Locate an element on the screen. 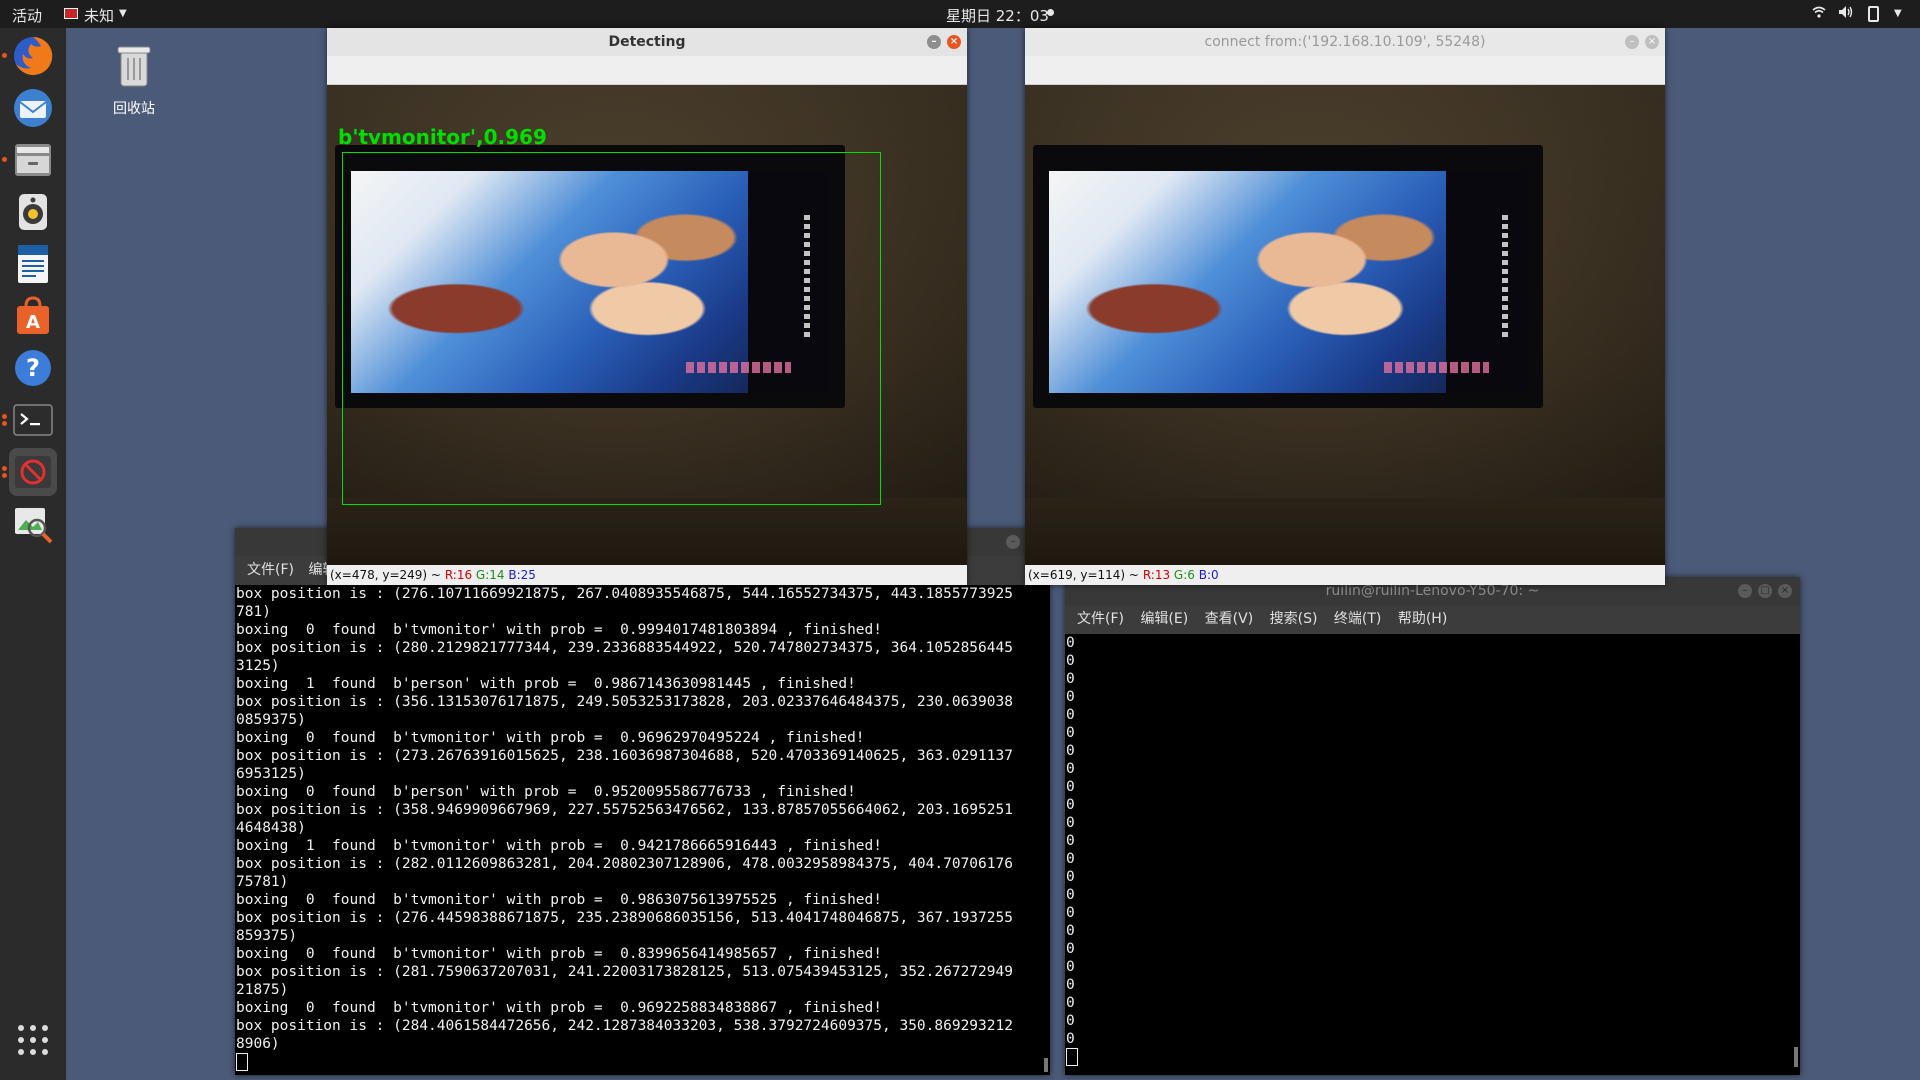  camera-frame is located at coordinates (1345, 325).